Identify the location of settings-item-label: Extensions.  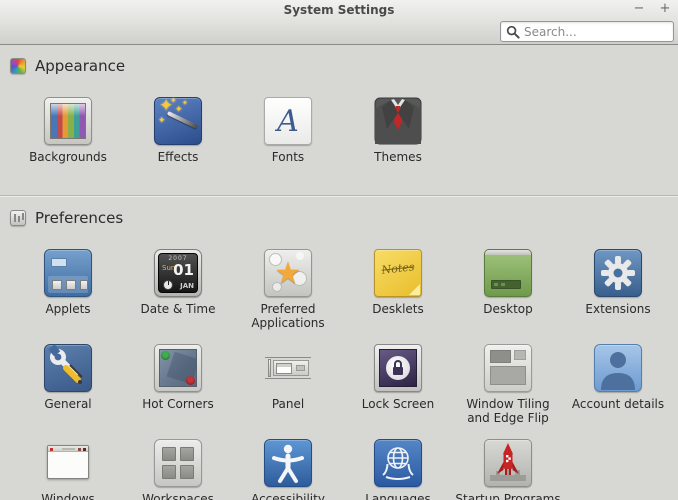
(618, 309).